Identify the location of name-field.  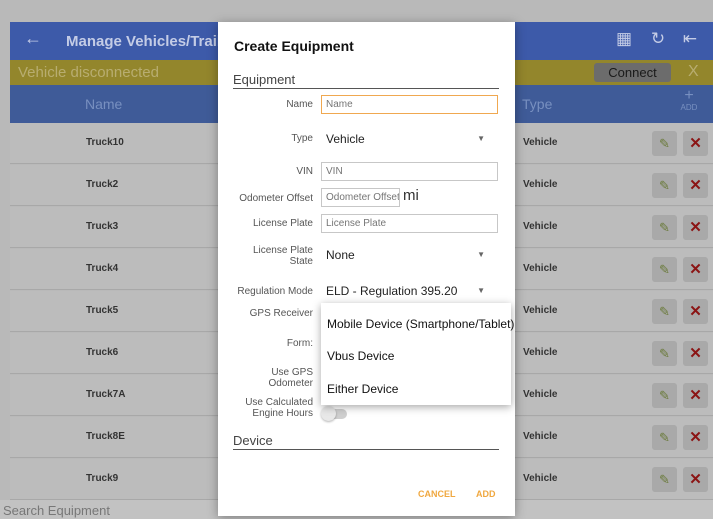
(409, 104).